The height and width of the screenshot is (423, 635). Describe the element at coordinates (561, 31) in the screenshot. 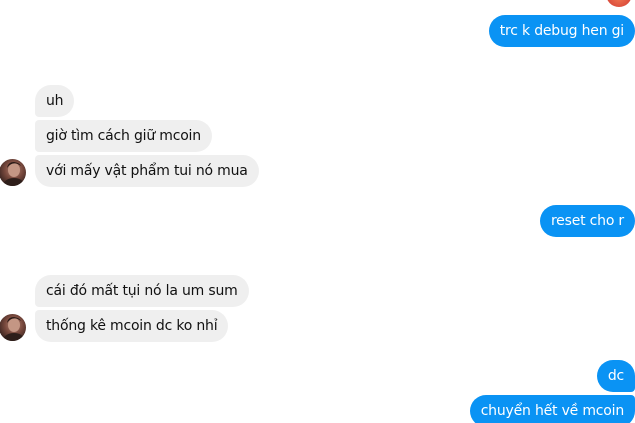

I see `message-bubble-outgoing: trc k debug hen gi` at that location.